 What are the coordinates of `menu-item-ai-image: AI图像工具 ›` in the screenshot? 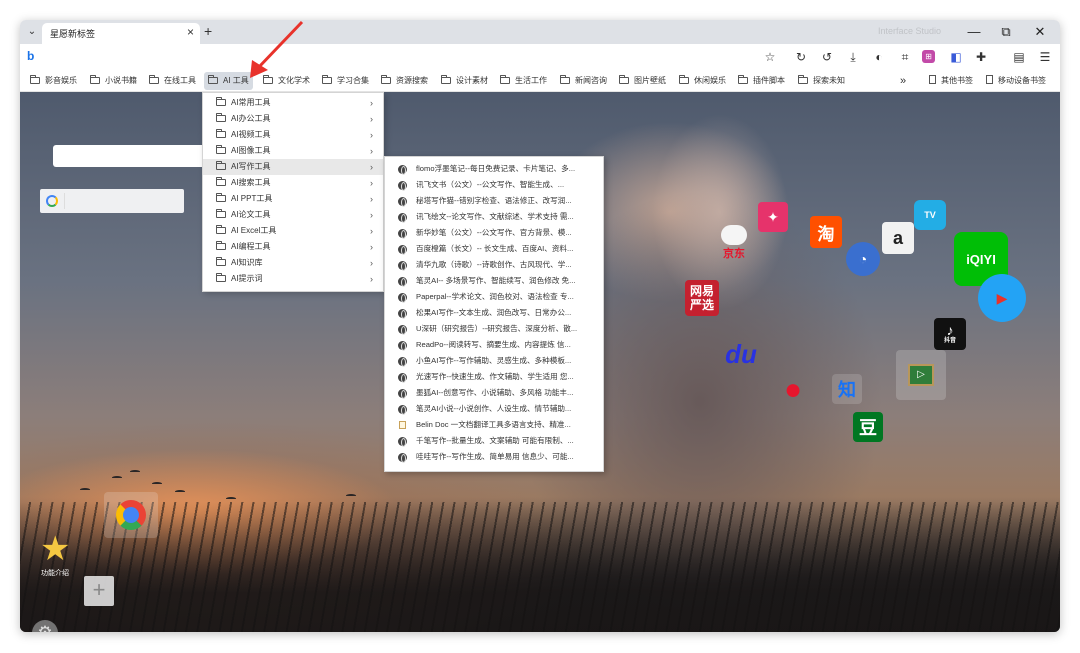 It's located at (293, 151).